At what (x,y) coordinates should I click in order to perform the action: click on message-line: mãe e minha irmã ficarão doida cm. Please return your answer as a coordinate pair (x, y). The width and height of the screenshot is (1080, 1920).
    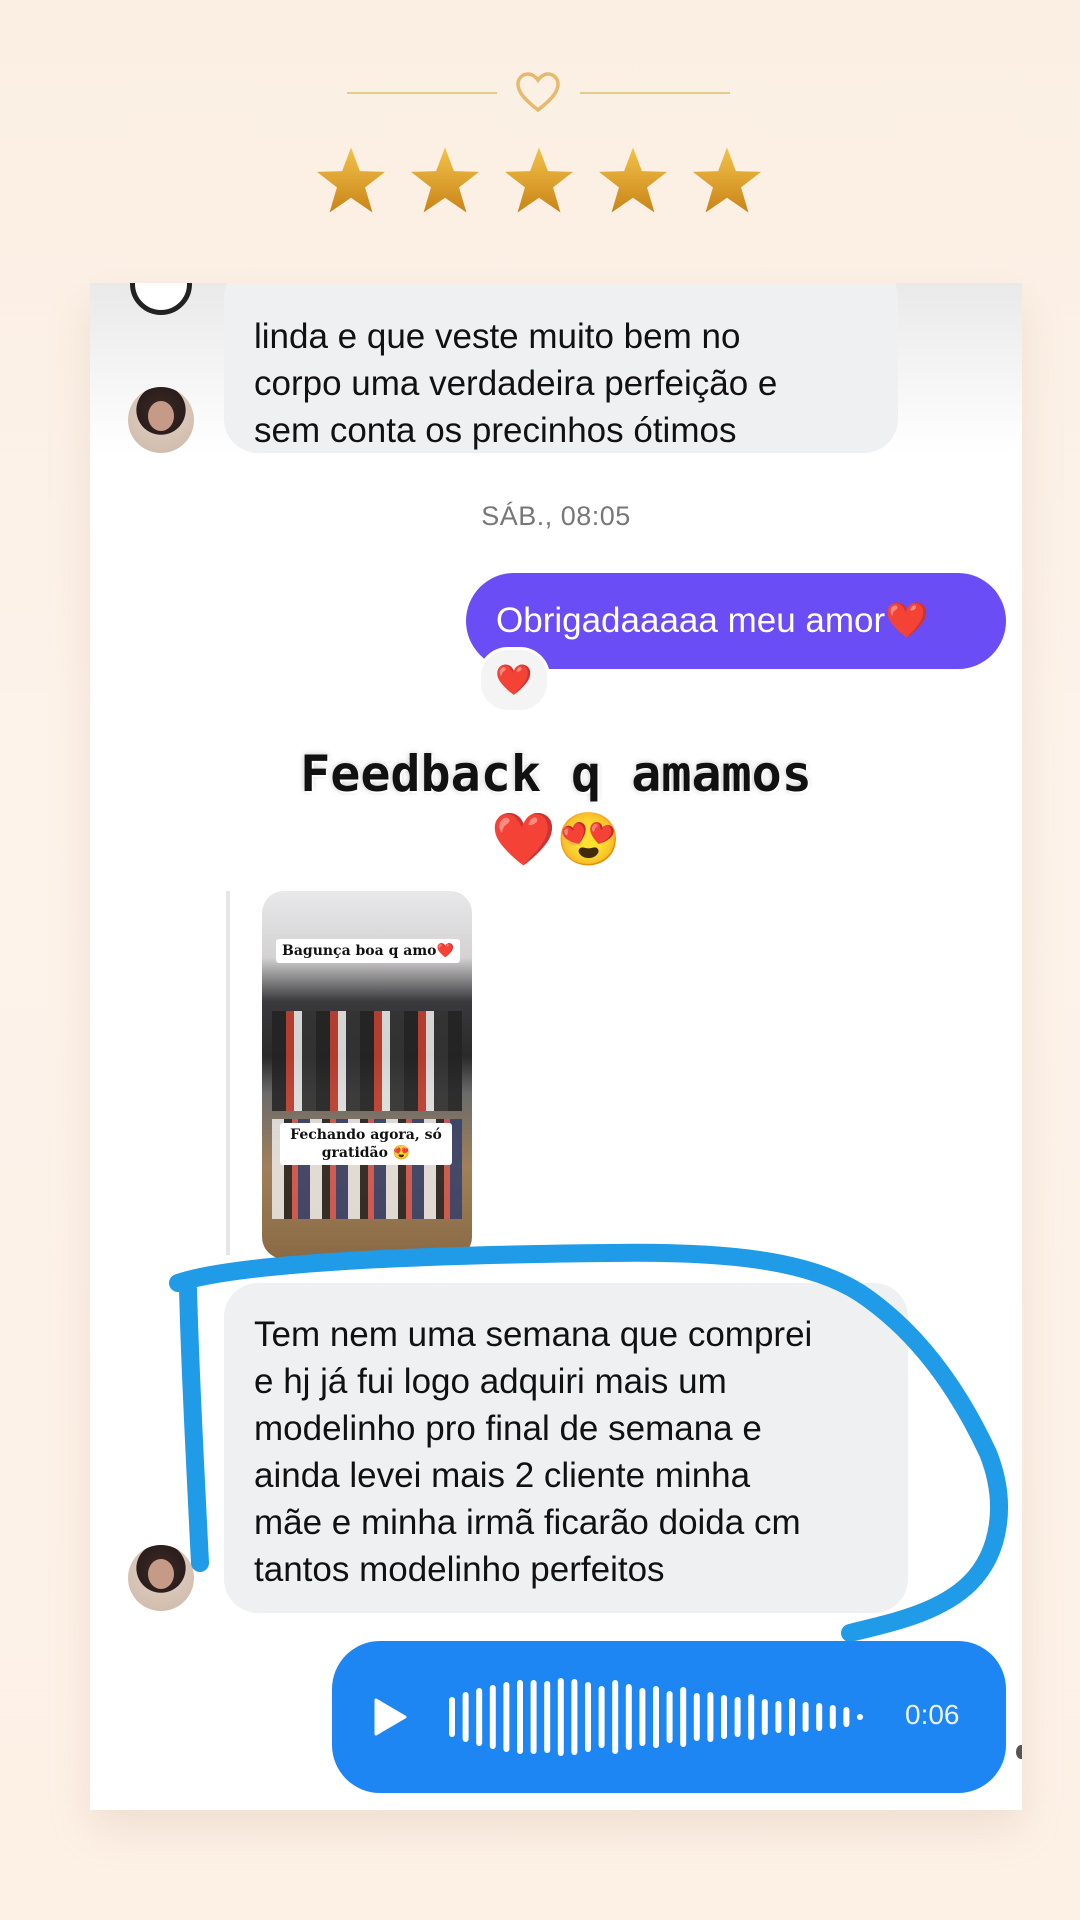
    Looking at the image, I should click on (527, 1522).